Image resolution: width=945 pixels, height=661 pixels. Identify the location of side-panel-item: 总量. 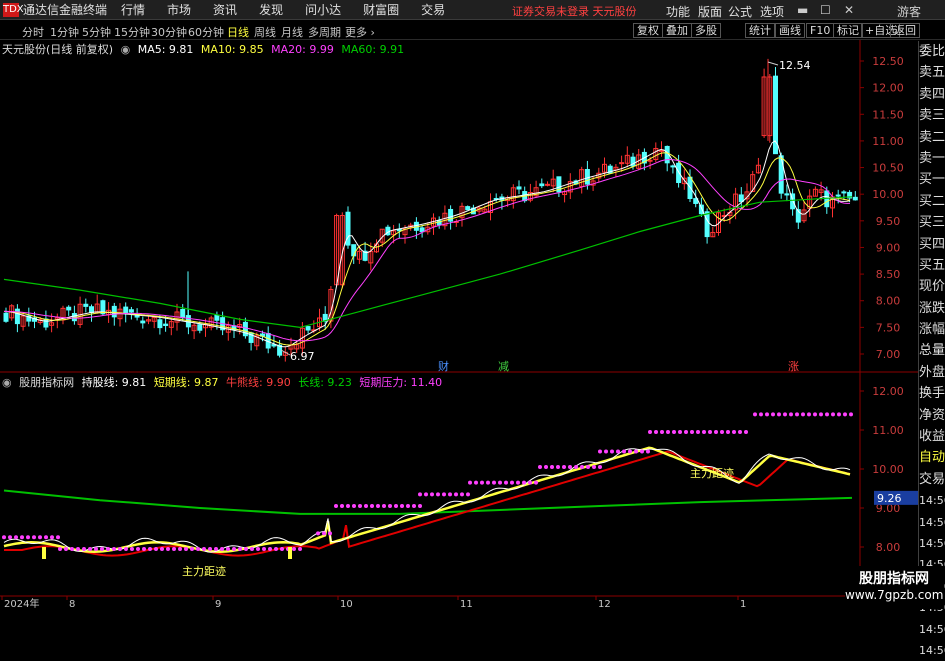
(932, 350).